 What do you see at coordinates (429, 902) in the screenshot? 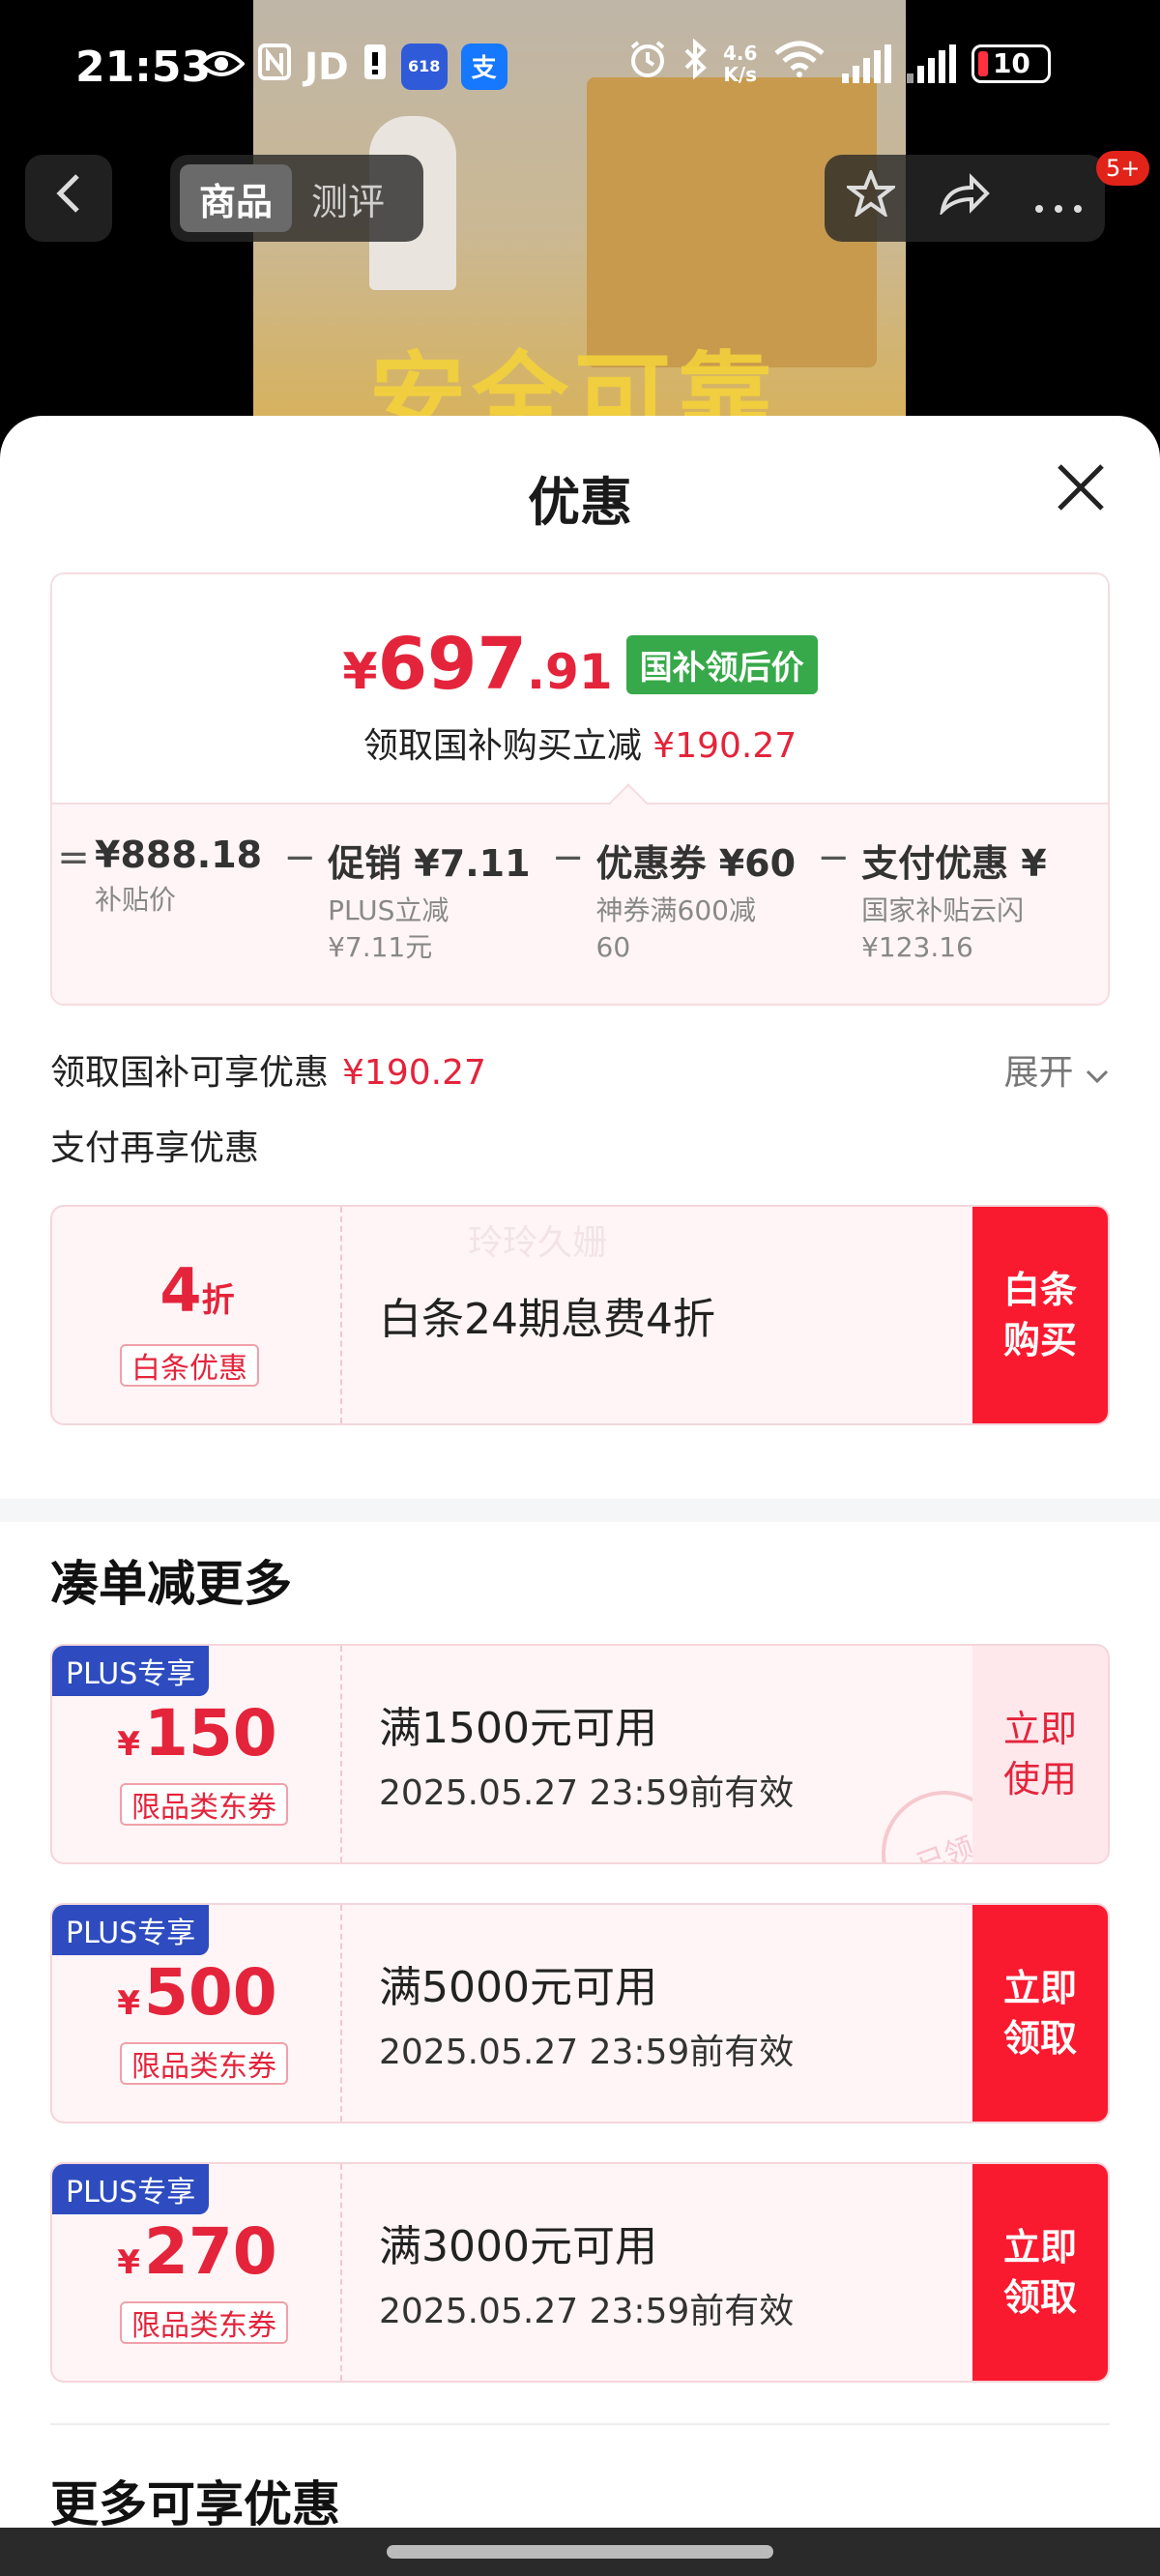
I see `formula-term: 促销 ¥7.11 PLUS立减 ¥7.11元` at bounding box center [429, 902].